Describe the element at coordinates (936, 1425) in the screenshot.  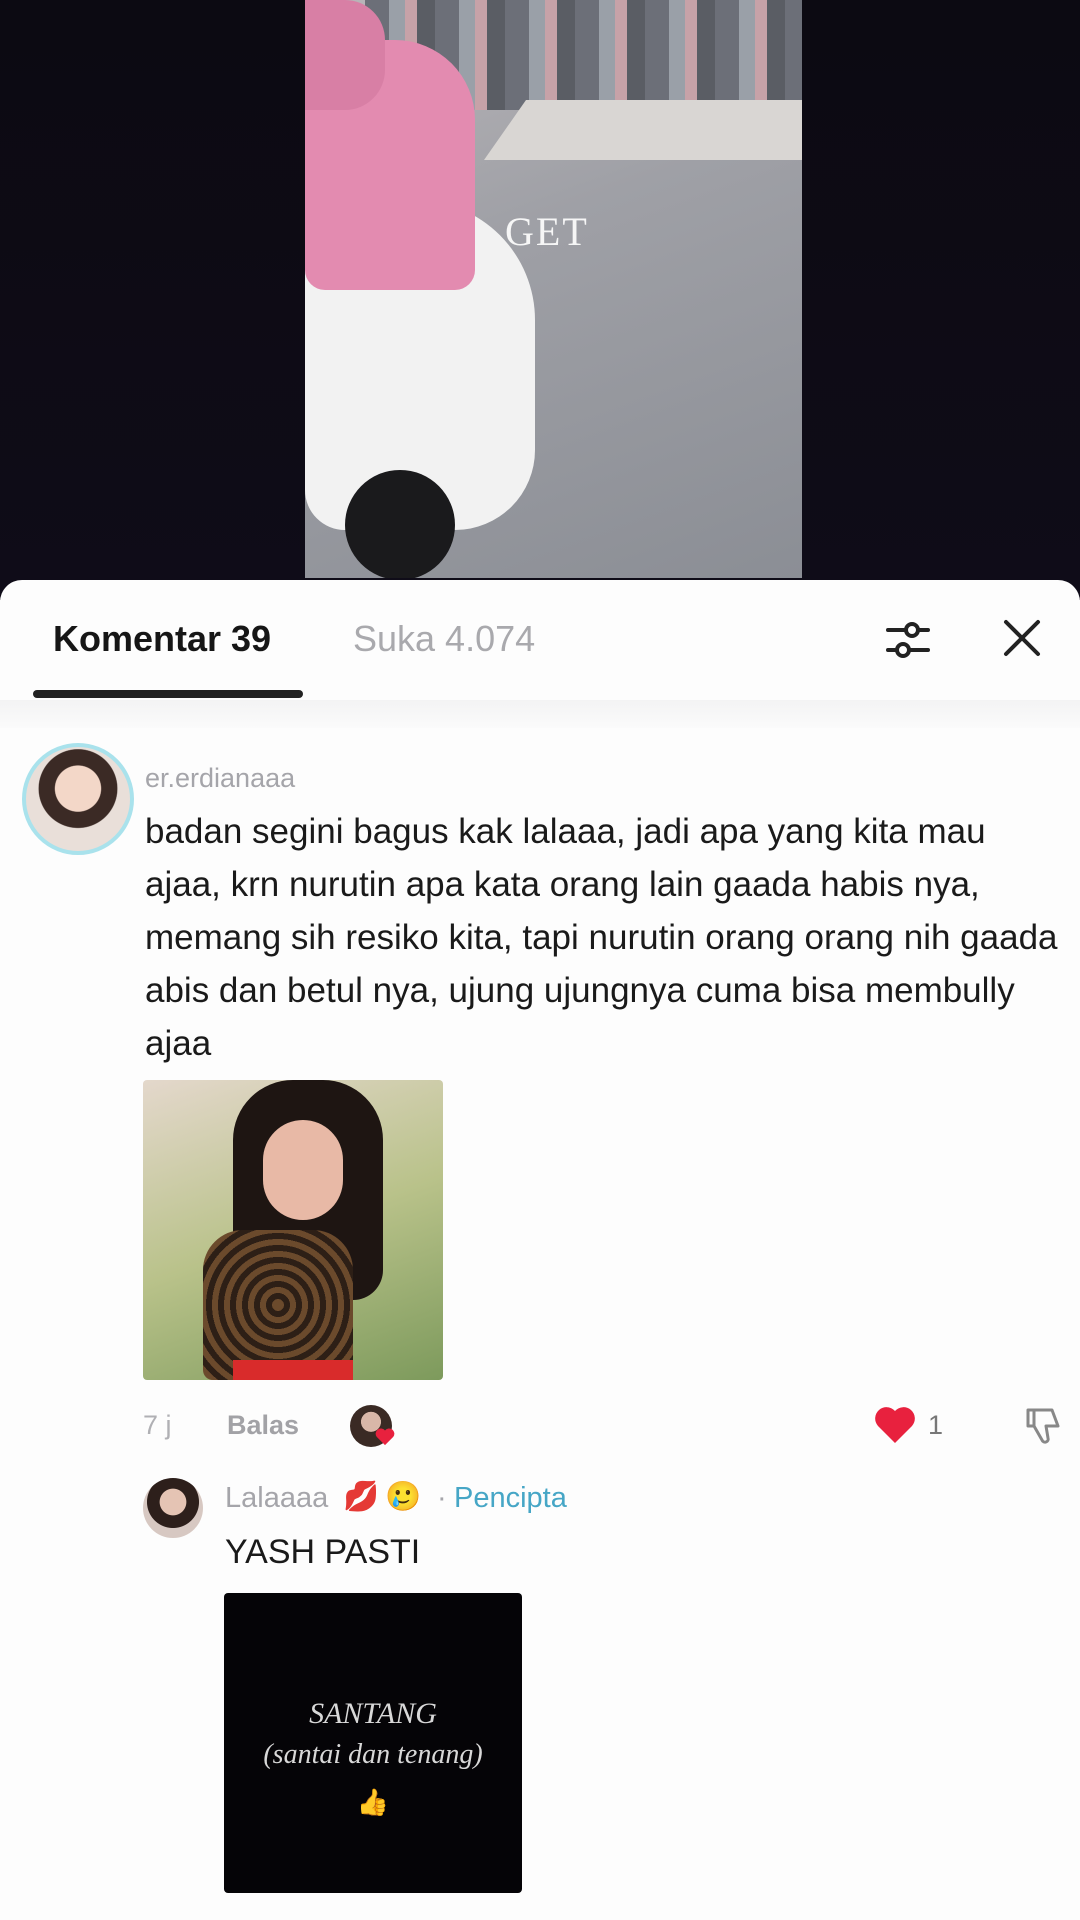
I see `like-count: 1` at that location.